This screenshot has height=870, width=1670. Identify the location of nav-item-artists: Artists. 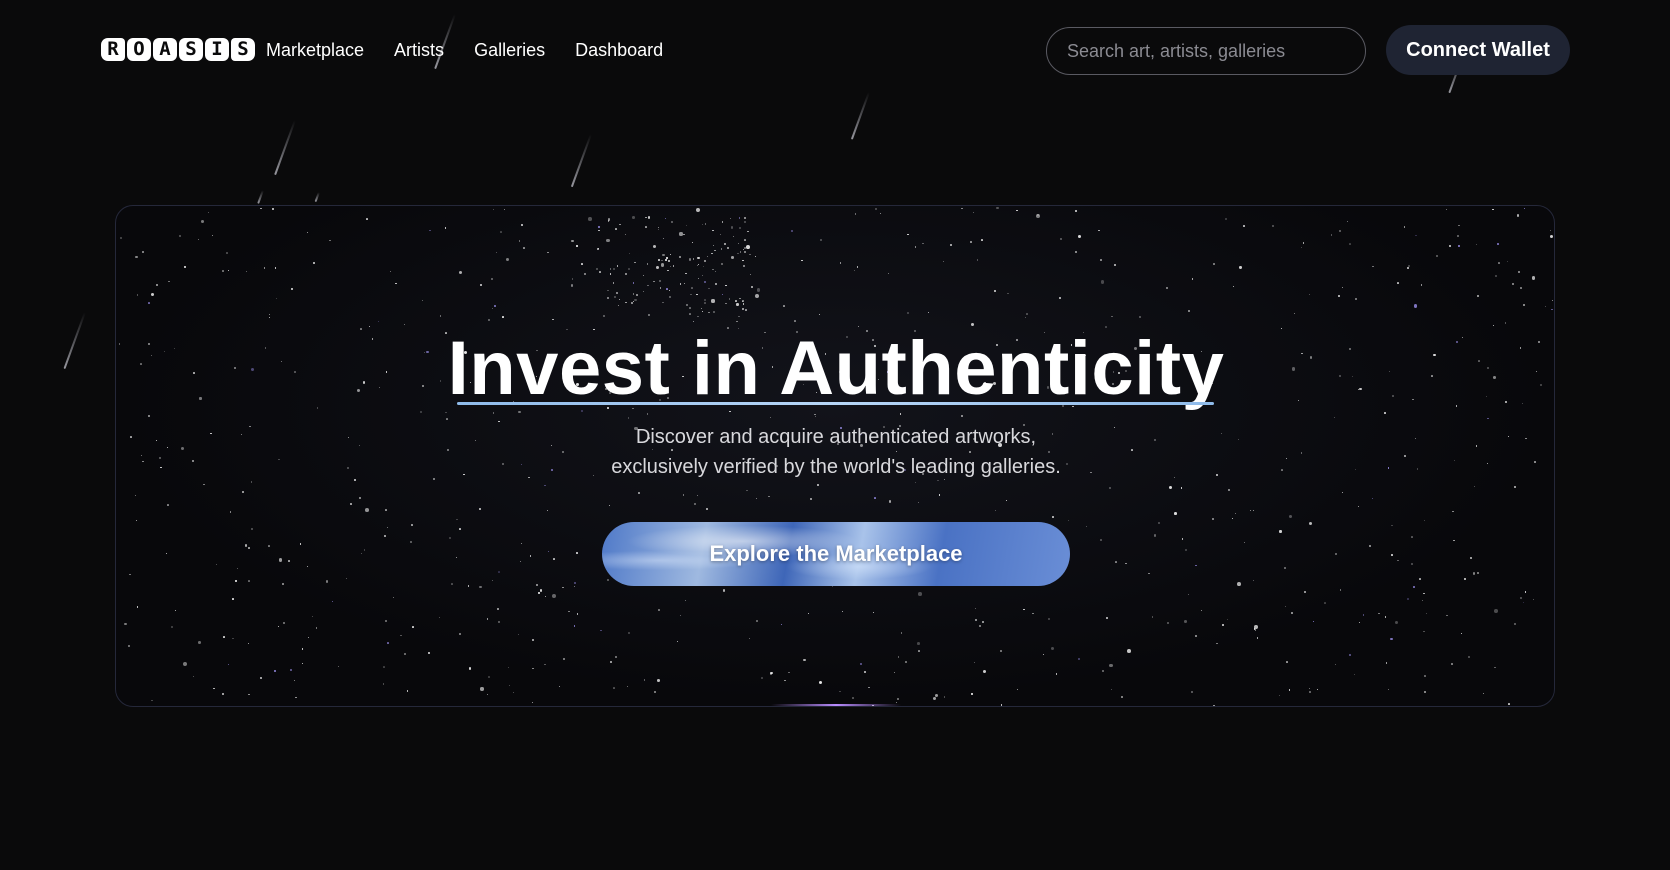
(419, 50).